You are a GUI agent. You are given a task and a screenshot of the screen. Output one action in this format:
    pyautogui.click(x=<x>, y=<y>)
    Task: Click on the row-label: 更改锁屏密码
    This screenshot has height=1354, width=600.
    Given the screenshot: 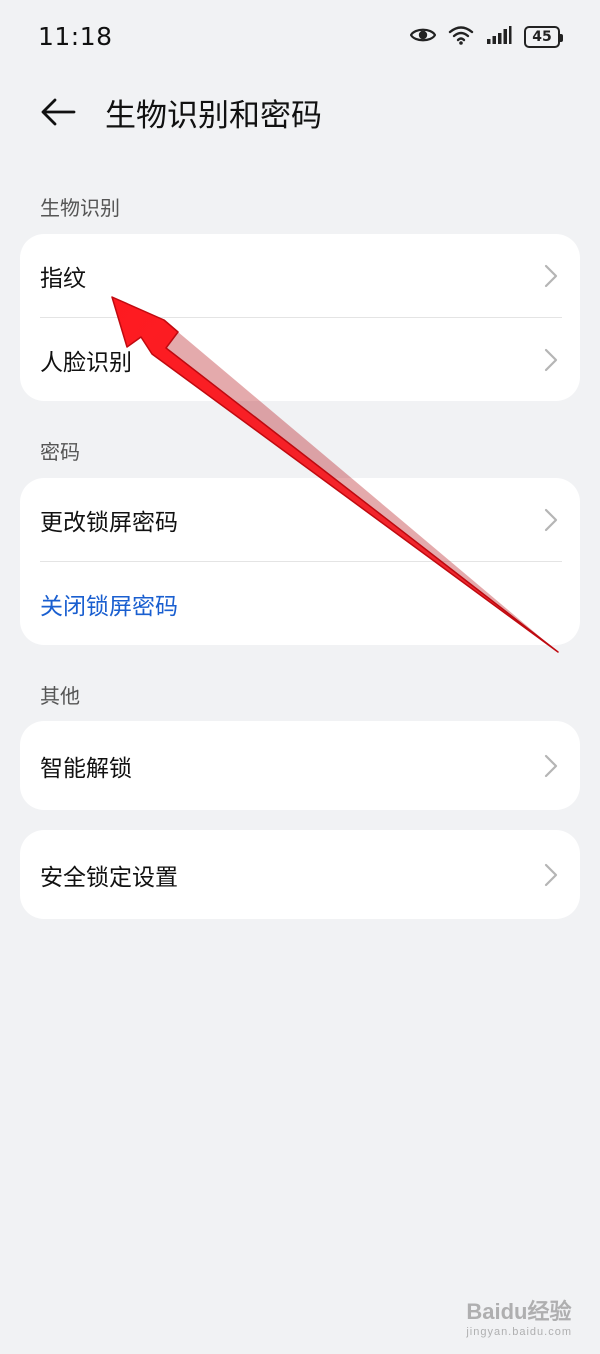 What is the action you would take?
    pyautogui.click(x=109, y=522)
    